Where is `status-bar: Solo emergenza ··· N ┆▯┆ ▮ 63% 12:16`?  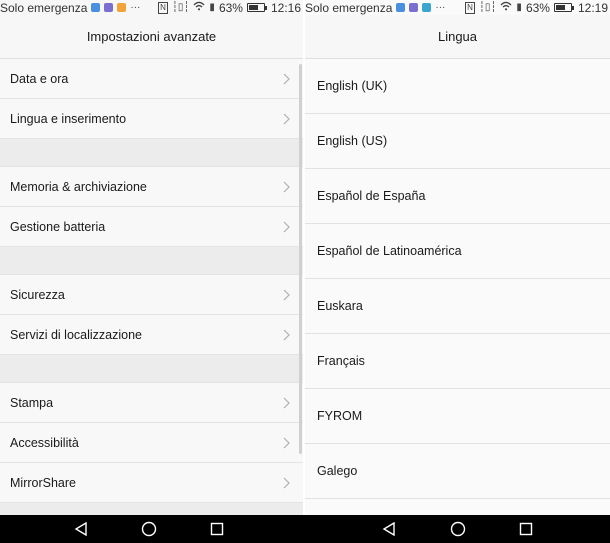 status-bar: Solo emergenza ··· N ┆▯┆ ▮ 63% 12:16 is located at coordinates (151, 7).